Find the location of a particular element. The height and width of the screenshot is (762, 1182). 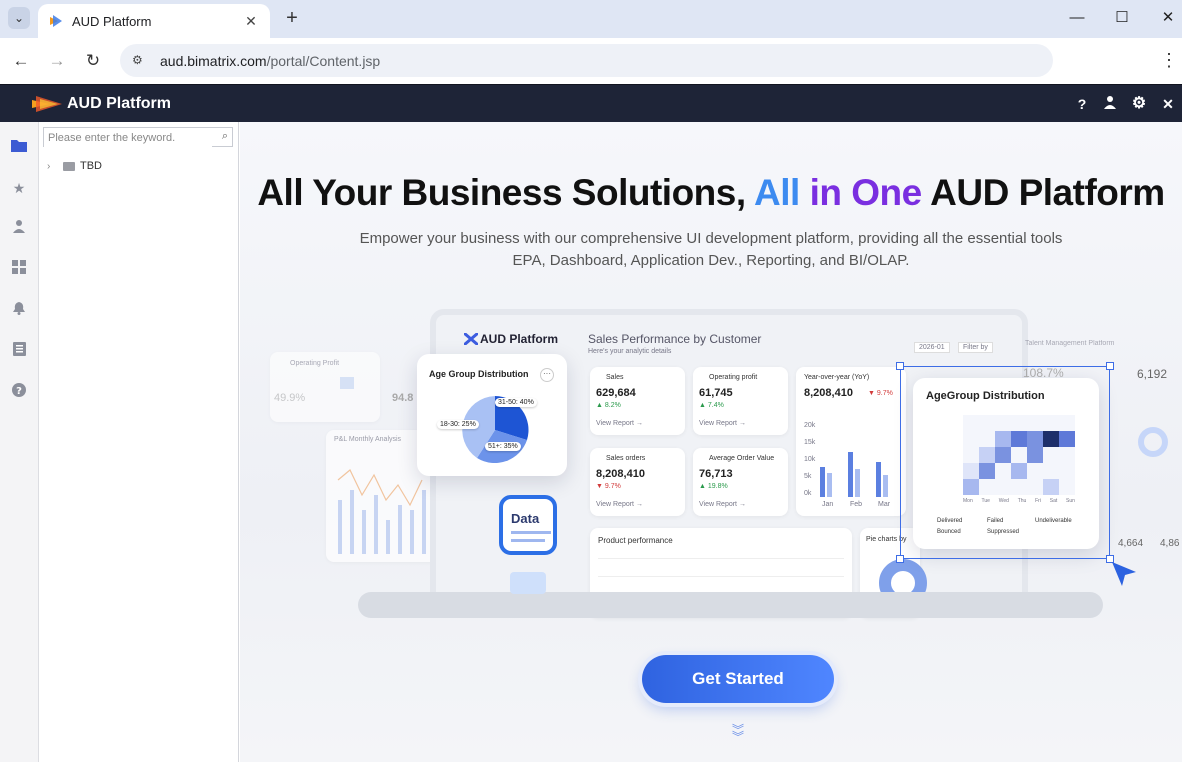

bell-icon is located at coordinates (19, 310).